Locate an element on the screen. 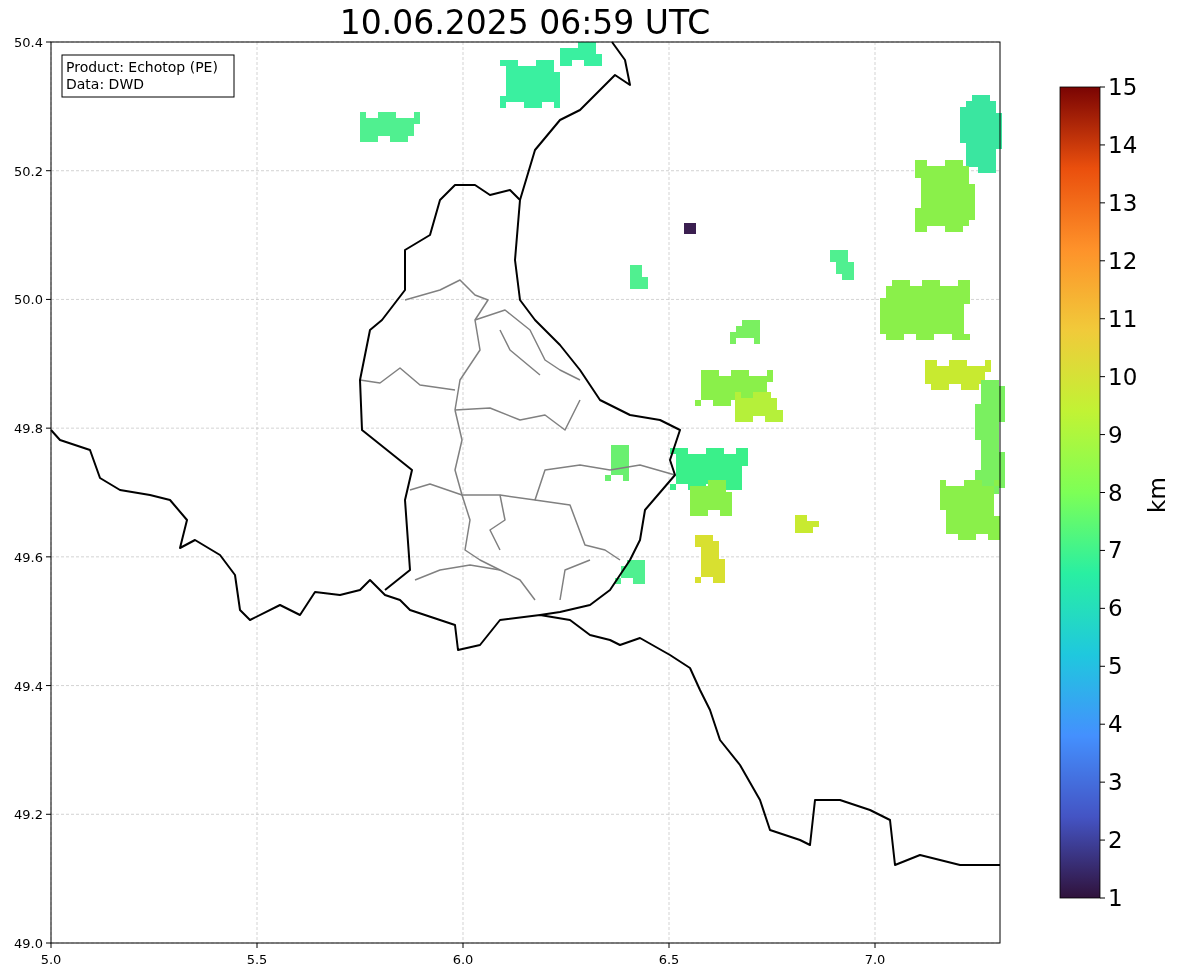 This screenshot has width=1178, height=976. colorbar-tick-label: 10 is located at coordinates (1123, 376).